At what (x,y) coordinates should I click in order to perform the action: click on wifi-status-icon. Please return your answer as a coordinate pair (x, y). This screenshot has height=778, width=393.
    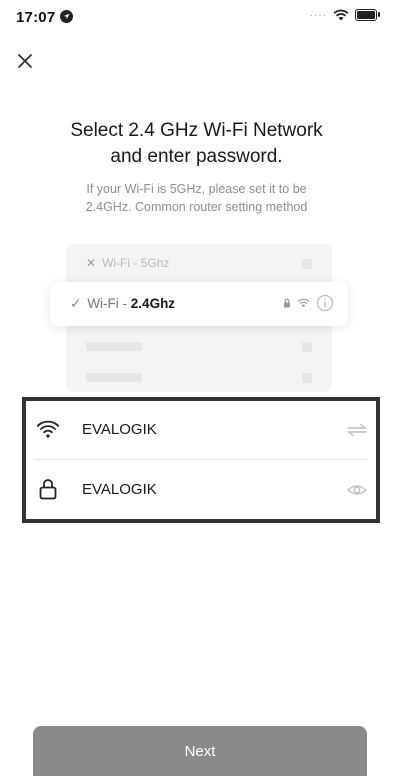
    Looking at the image, I should click on (341, 14).